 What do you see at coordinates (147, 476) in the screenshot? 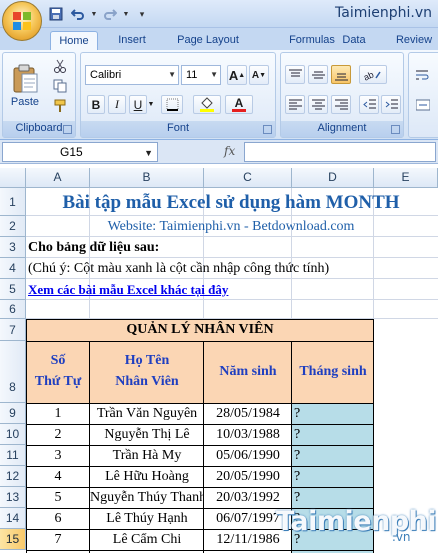
I see `row12-name: Lê Hữu Hoàng` at bounding box center [147, 476].